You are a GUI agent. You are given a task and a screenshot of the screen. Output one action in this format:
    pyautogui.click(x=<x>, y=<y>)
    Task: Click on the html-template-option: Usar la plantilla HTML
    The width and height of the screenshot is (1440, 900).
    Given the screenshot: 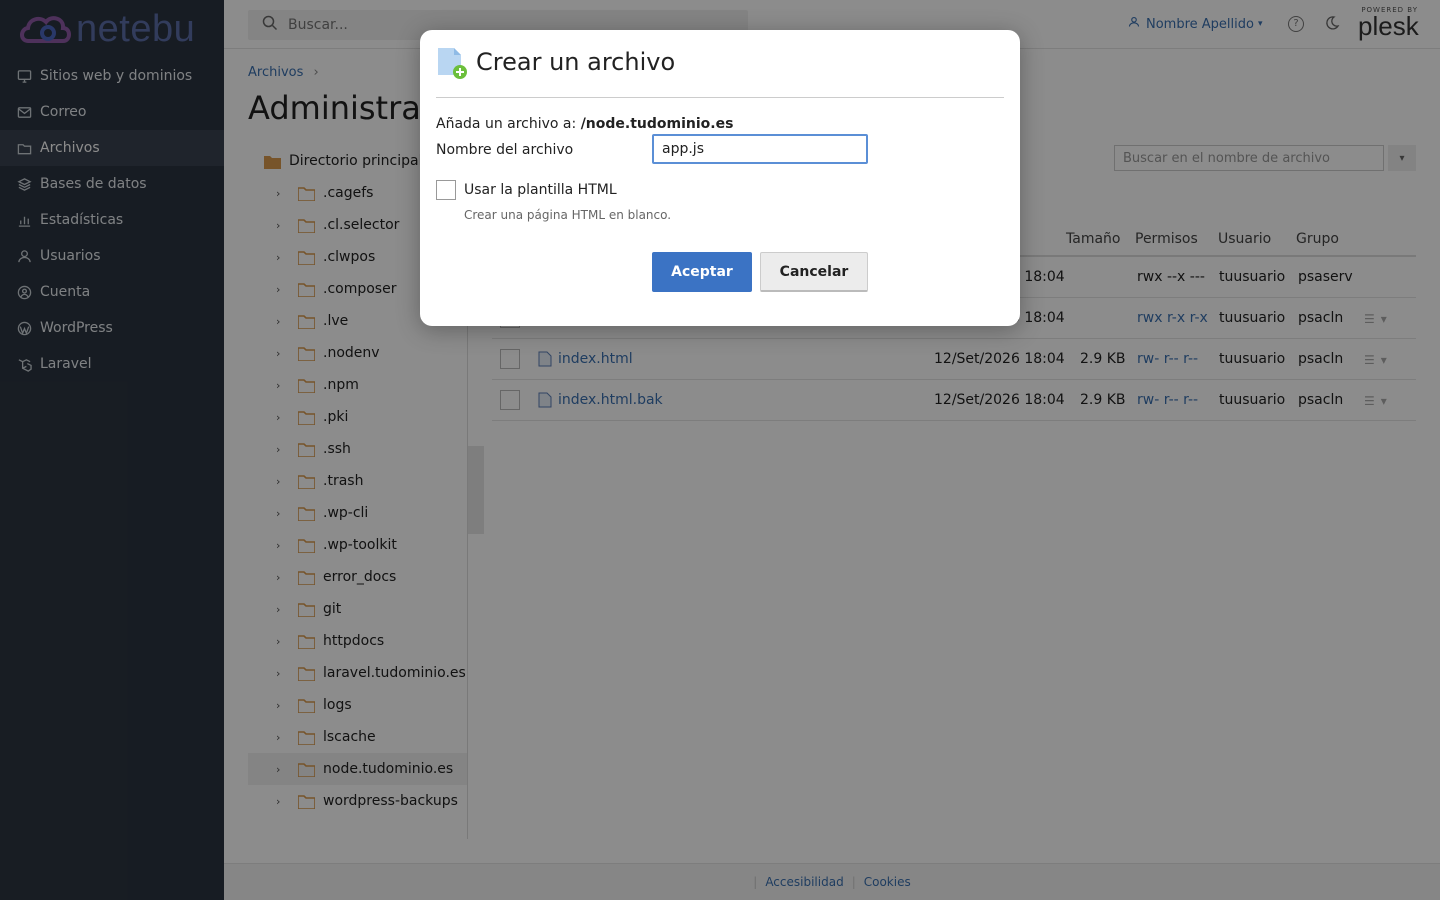 What is the action you would take?
    pyautogui.click(x=526, y=190)
    